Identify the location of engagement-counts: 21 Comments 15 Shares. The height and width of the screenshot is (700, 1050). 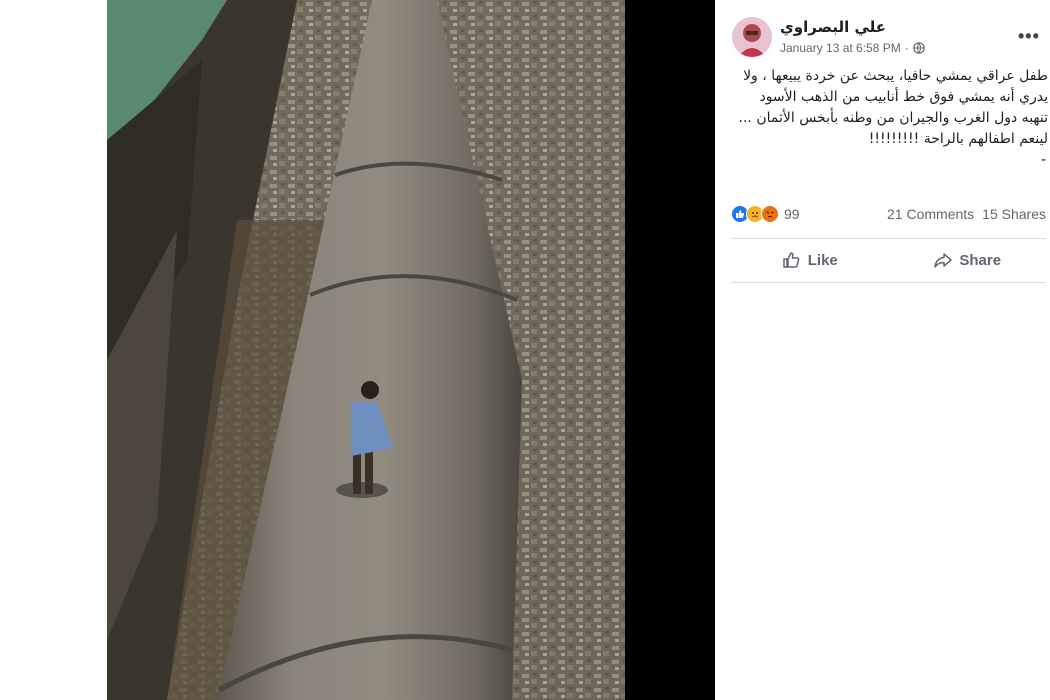
(966, 214).